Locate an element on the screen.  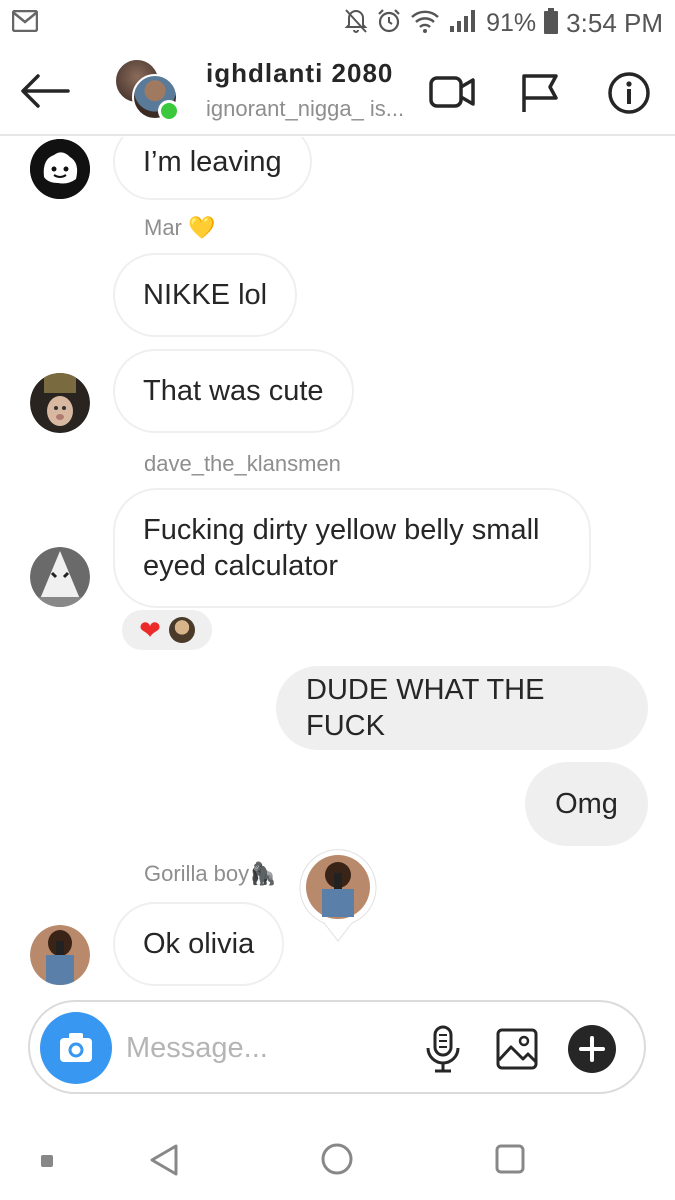
back-triangle-icon is located at coordinates (164, 1162).